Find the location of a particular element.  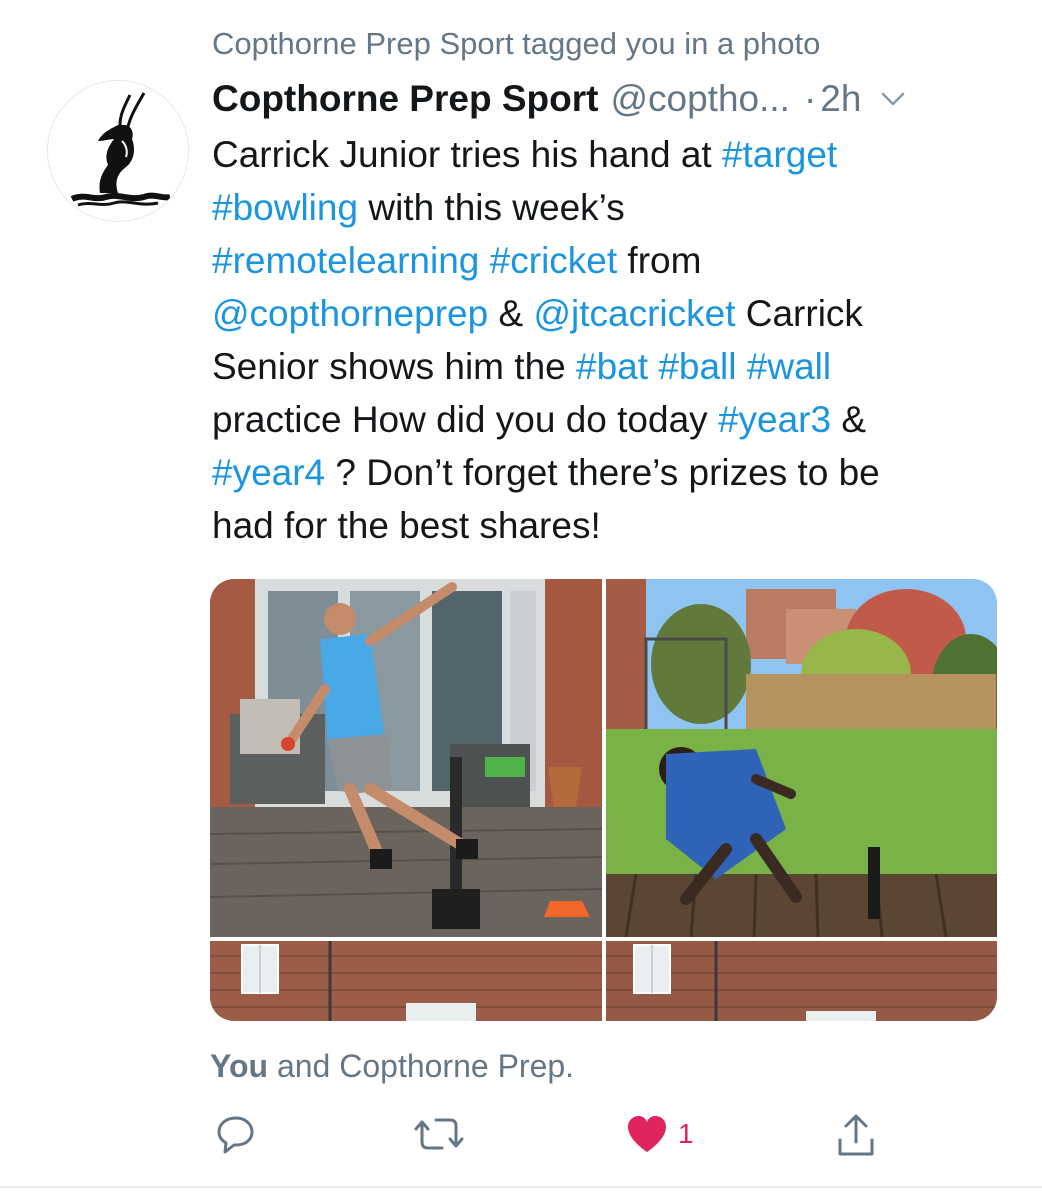

tweet-header: Copthorne Prep Sport @coptho... · 2h is located at coordinates (607, 99).